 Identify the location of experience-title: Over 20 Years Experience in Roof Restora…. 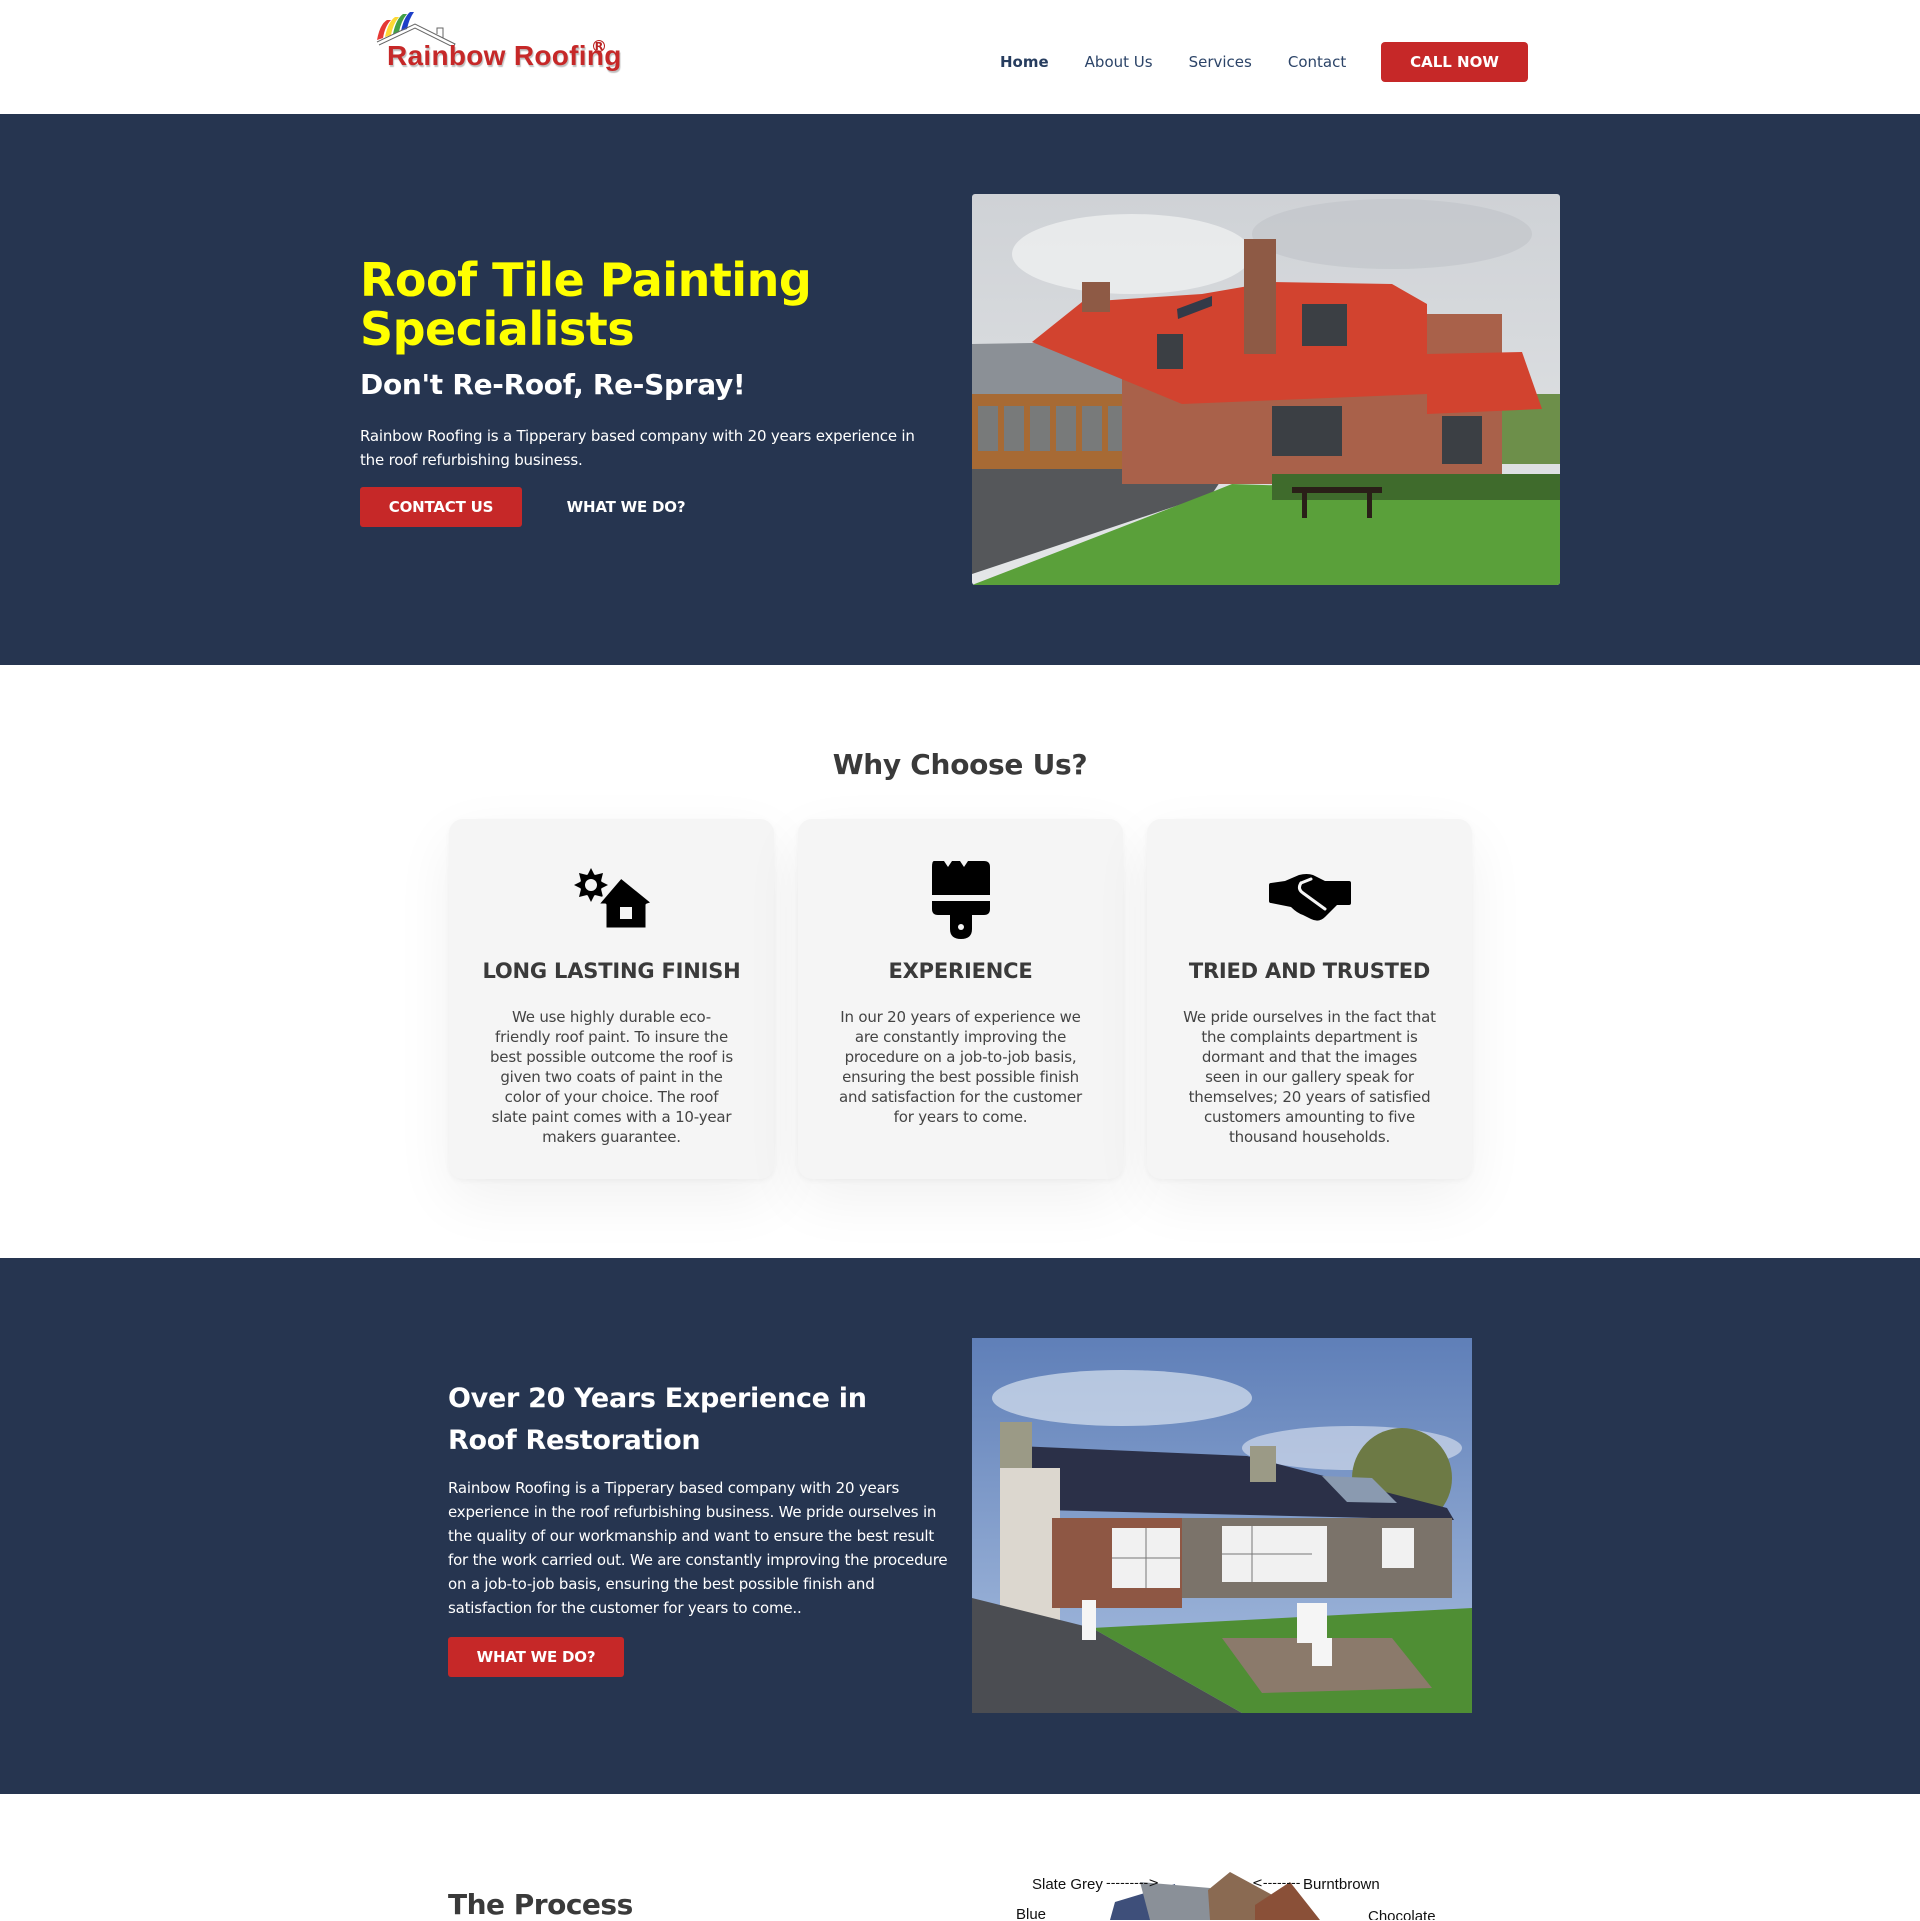
(657, 1419).